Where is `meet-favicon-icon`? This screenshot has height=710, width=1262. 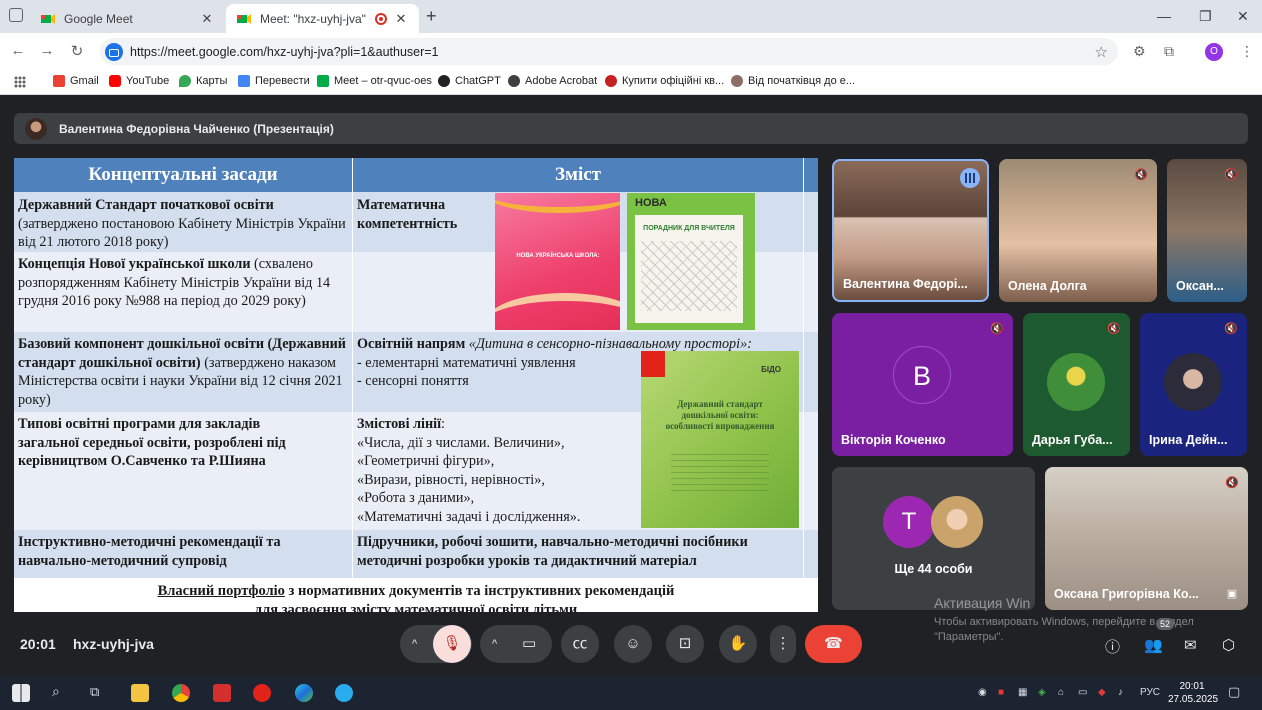 meet-favicon-icon is located at coordinates (244, 18).